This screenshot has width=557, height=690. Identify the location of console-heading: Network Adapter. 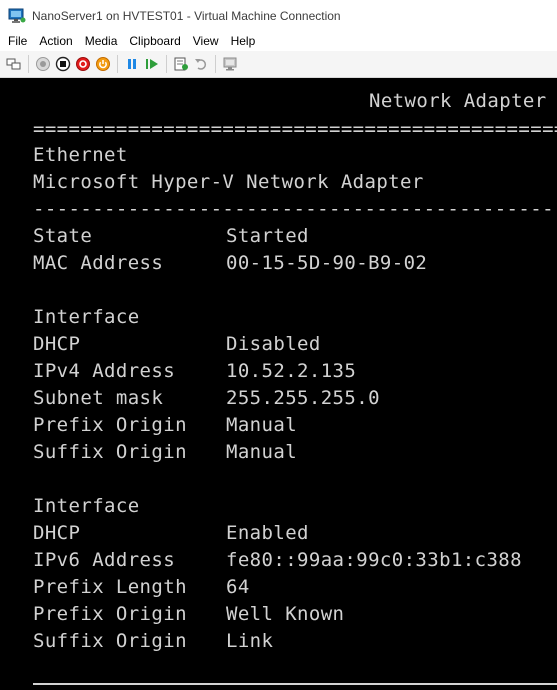
(458, 101).